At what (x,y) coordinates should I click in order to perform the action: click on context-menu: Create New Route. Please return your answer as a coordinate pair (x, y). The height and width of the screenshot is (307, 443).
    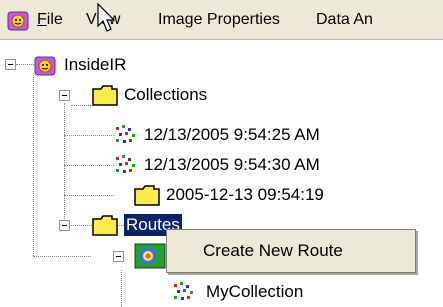
    Looking at the image, I should click on (291, 251).